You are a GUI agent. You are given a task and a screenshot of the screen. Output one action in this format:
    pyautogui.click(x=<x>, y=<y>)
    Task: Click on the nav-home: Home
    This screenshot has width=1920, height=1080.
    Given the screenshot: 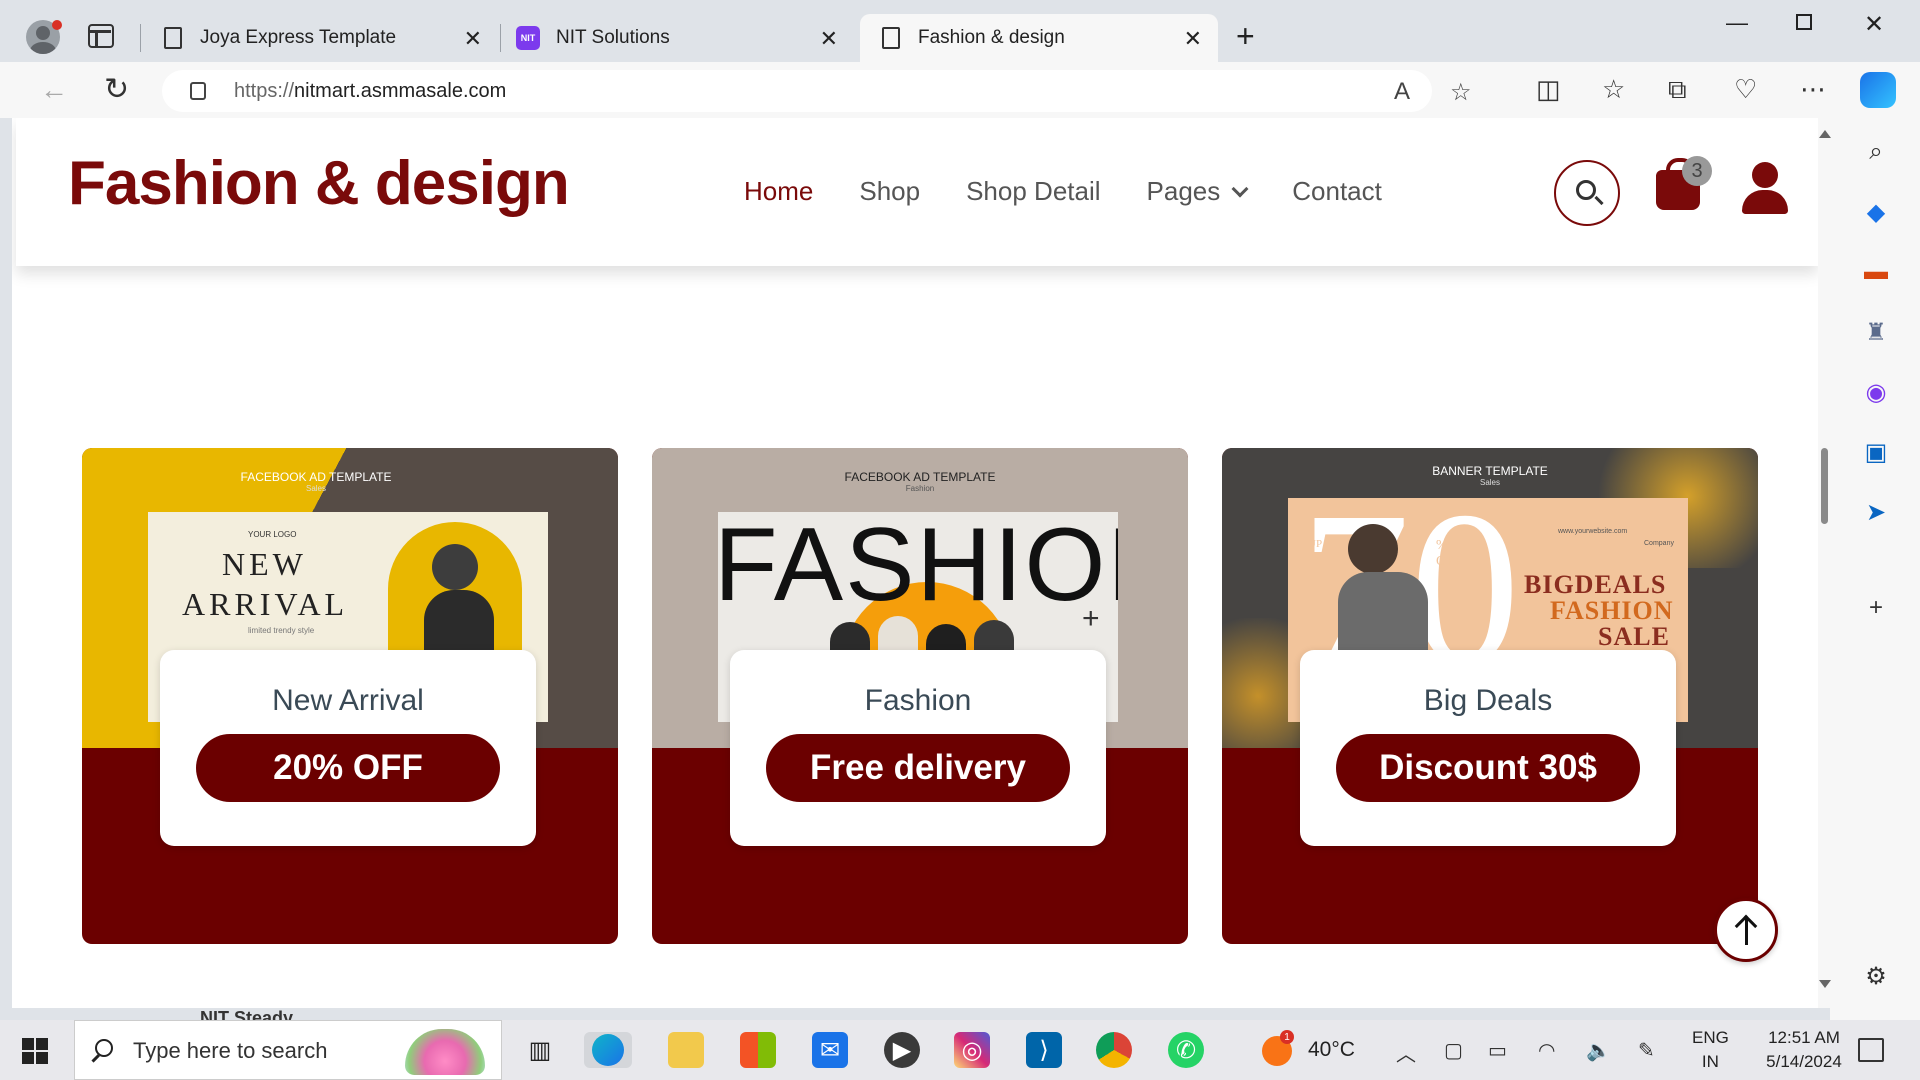 What is the action you would take?
    pyautogui.click(x=778, y=191)
    